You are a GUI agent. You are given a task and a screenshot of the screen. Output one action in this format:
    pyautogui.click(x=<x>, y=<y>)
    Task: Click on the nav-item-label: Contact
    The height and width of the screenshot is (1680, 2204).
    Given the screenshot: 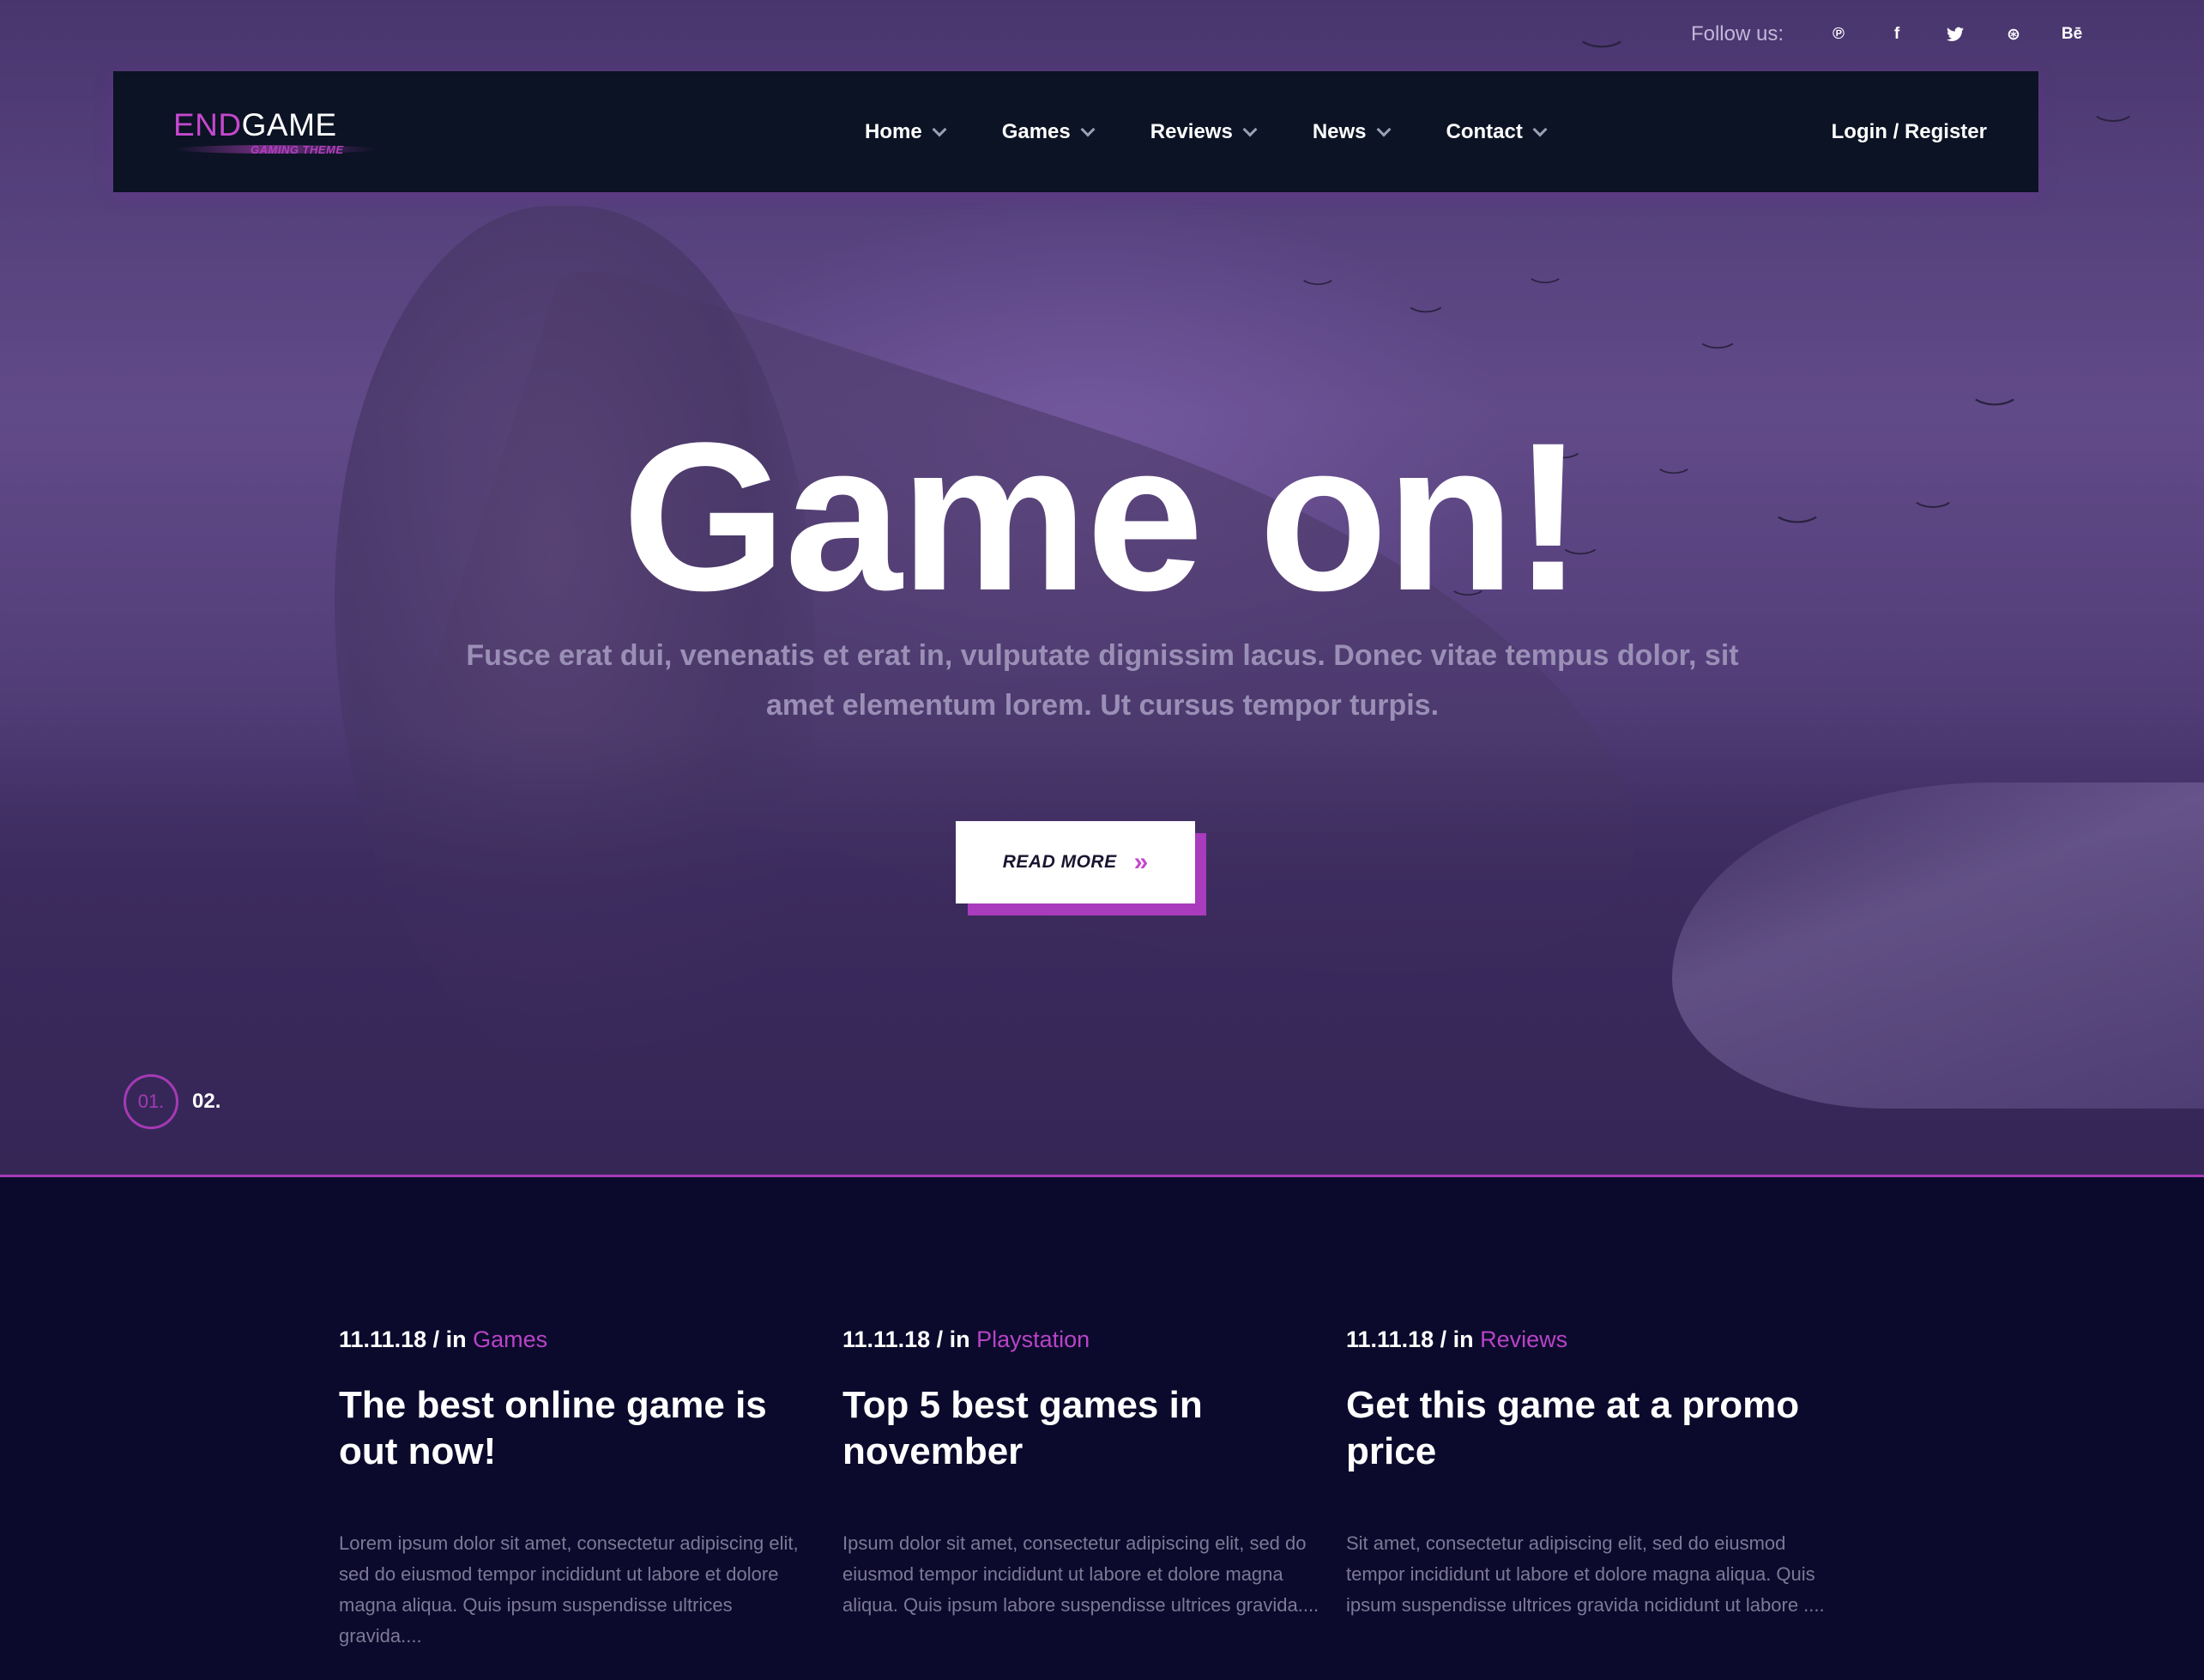 What is the action you would take?
    pyautogui.click(x=1484, y=131)
    